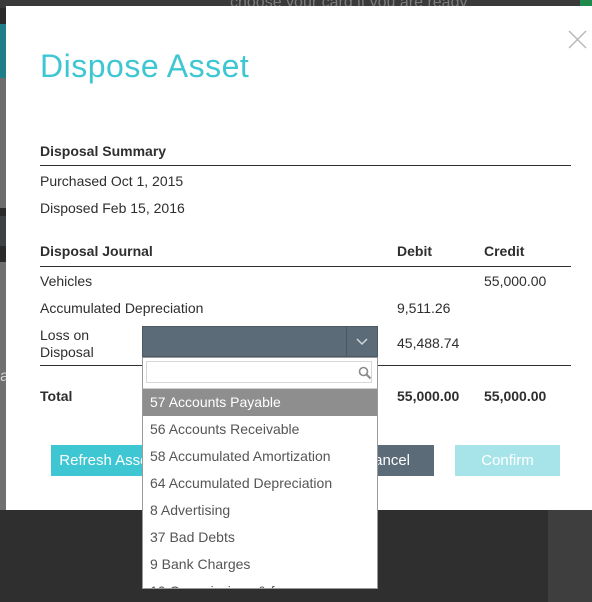 The width and height of the screenshot is (592, 602). Describe the element at coordinates (145, 66) in the screenshot. I see `modal-title: Dispose Asset` at that location.